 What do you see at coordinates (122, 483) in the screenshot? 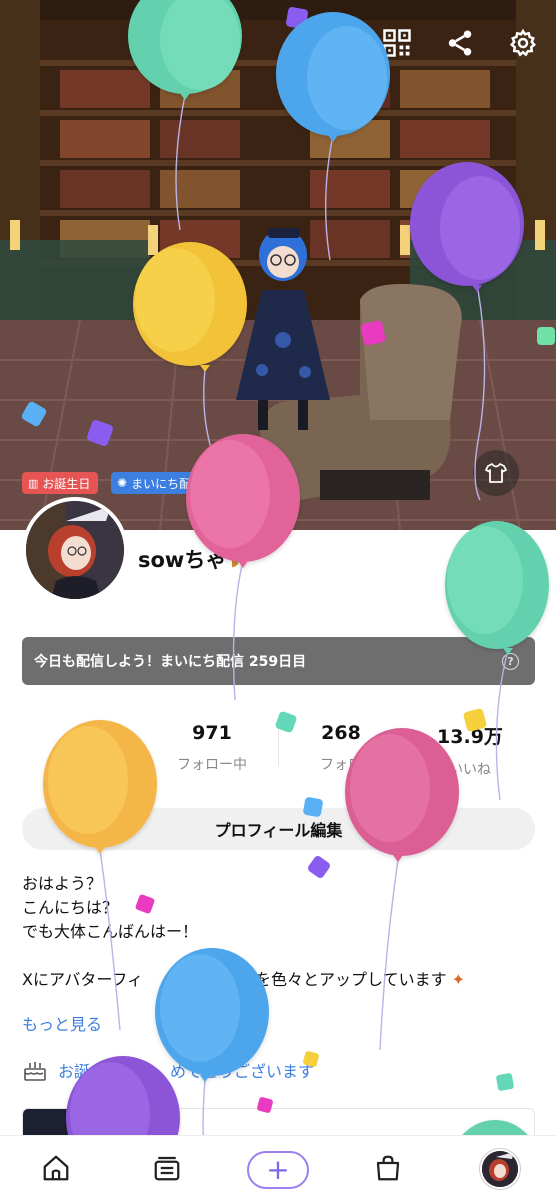
I see `sun-icon: ✺` at bounding box center [122, 483].